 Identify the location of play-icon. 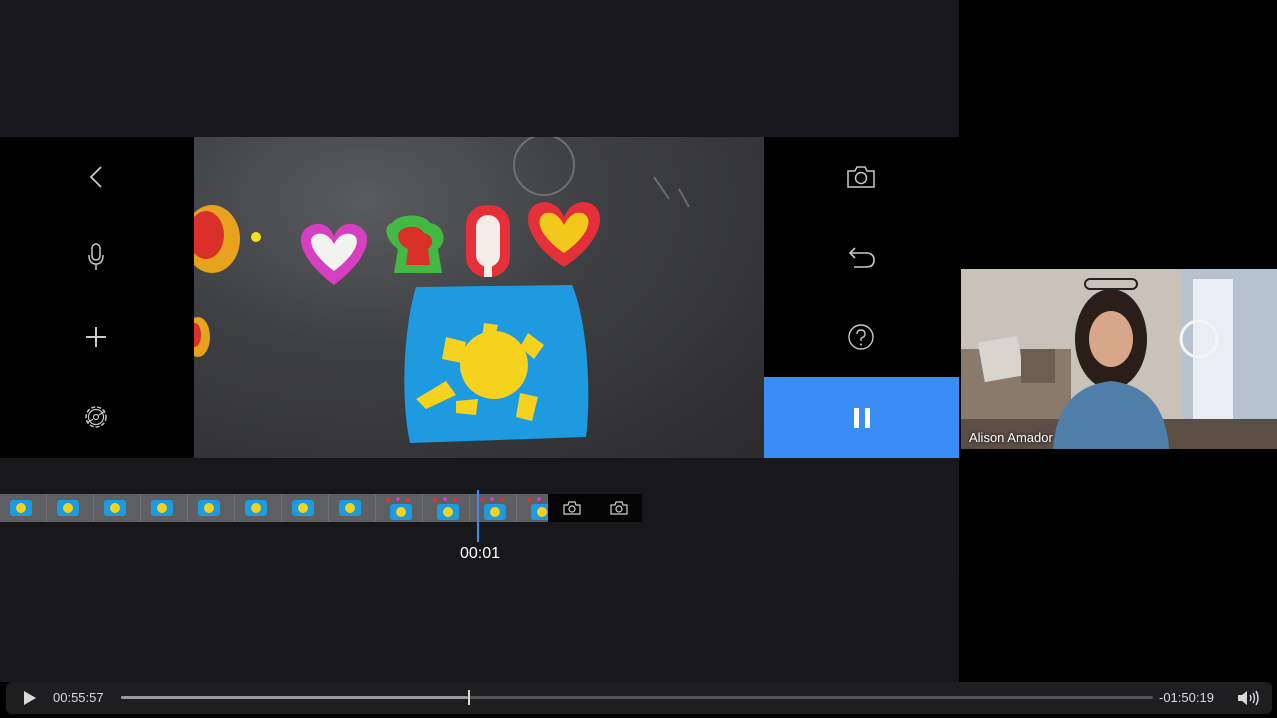
(30, 698).